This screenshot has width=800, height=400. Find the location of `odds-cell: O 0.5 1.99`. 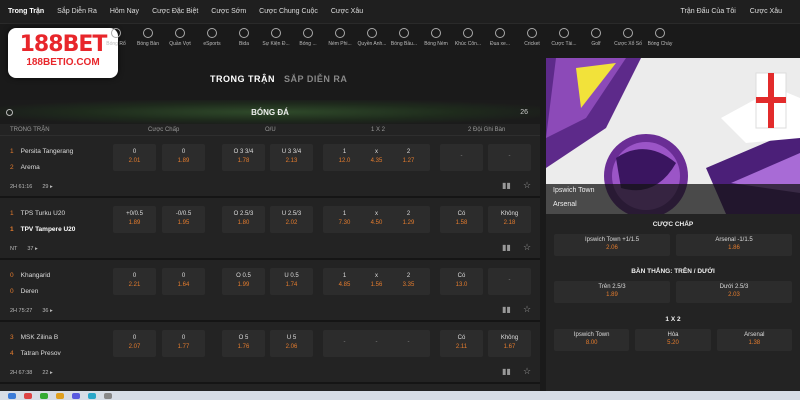

odds-cell: O 0.5 1.99 is located at coordinates (243, 281).